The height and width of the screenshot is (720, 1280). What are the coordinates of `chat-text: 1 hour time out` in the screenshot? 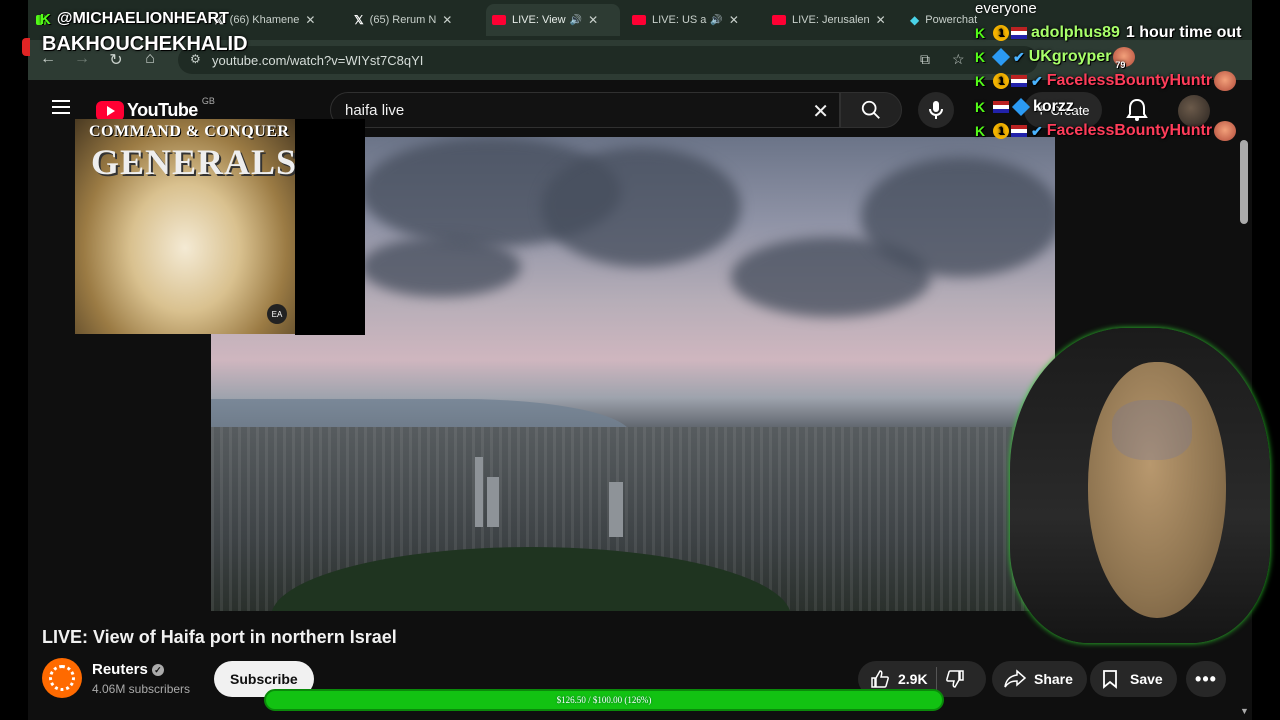 It's located at (1183, 32).